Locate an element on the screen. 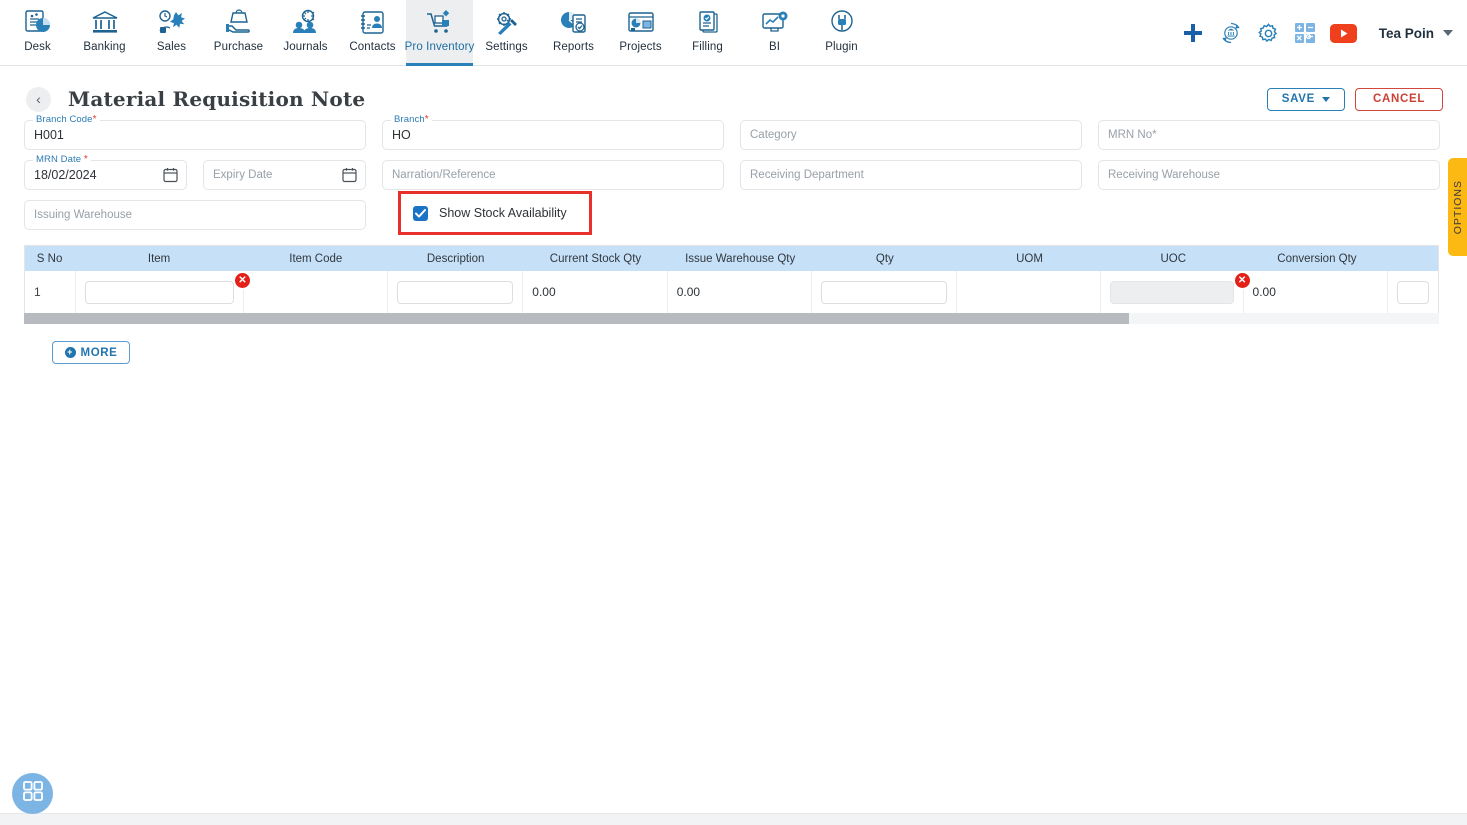 Image resolution: width=1467 pixels, height=825 pixels. mrn-no-field: MRN No* is located at coordinates (1269, 135).